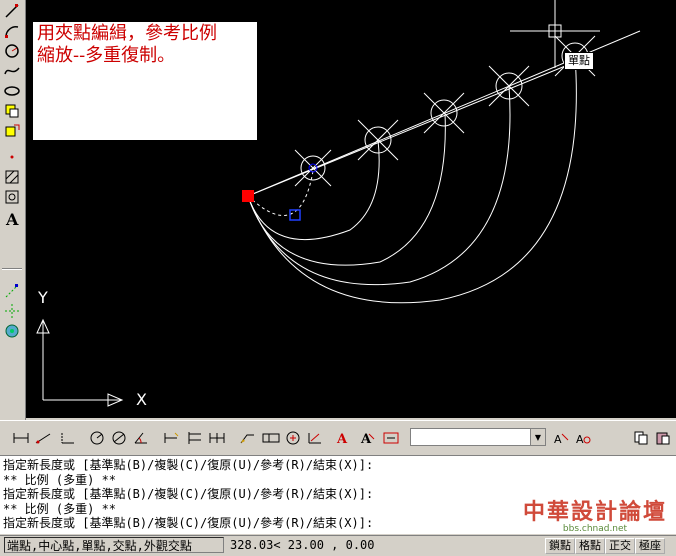 The image size is (676, 556). What do you see at coordinates (12, 197) in the screenshot?
I see `region-icon` at bounding box center [12, 197].